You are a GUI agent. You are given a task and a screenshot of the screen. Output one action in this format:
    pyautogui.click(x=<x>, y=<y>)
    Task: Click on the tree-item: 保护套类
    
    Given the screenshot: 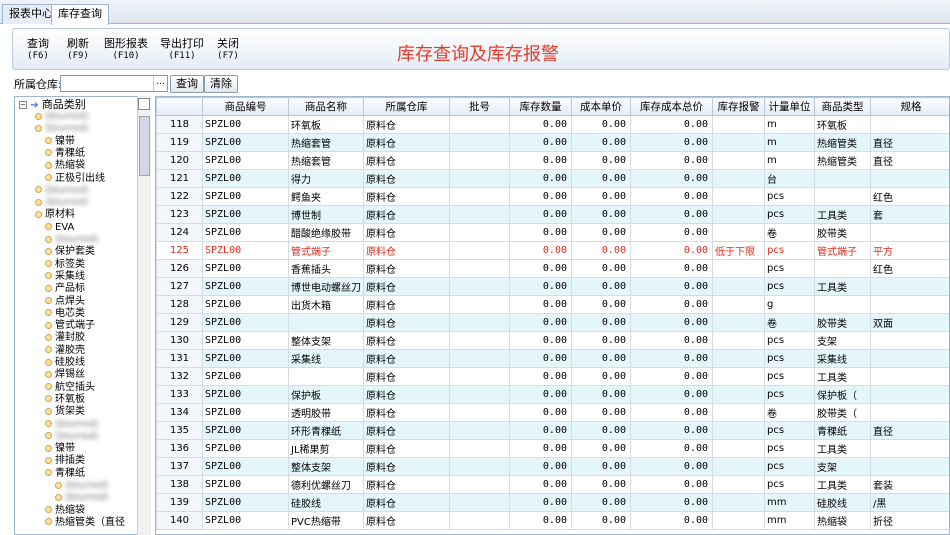 What is the action you would take?
    pyautogui.click(x=70, y=252)
    